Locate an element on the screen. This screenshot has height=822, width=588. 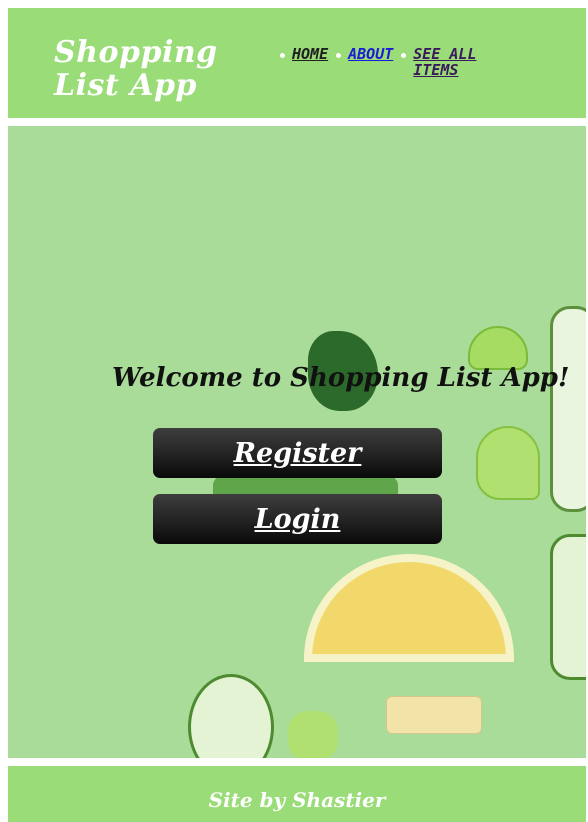
welcome-heading: Welcome to Shopping List App! is located at coordinates (341, 378).